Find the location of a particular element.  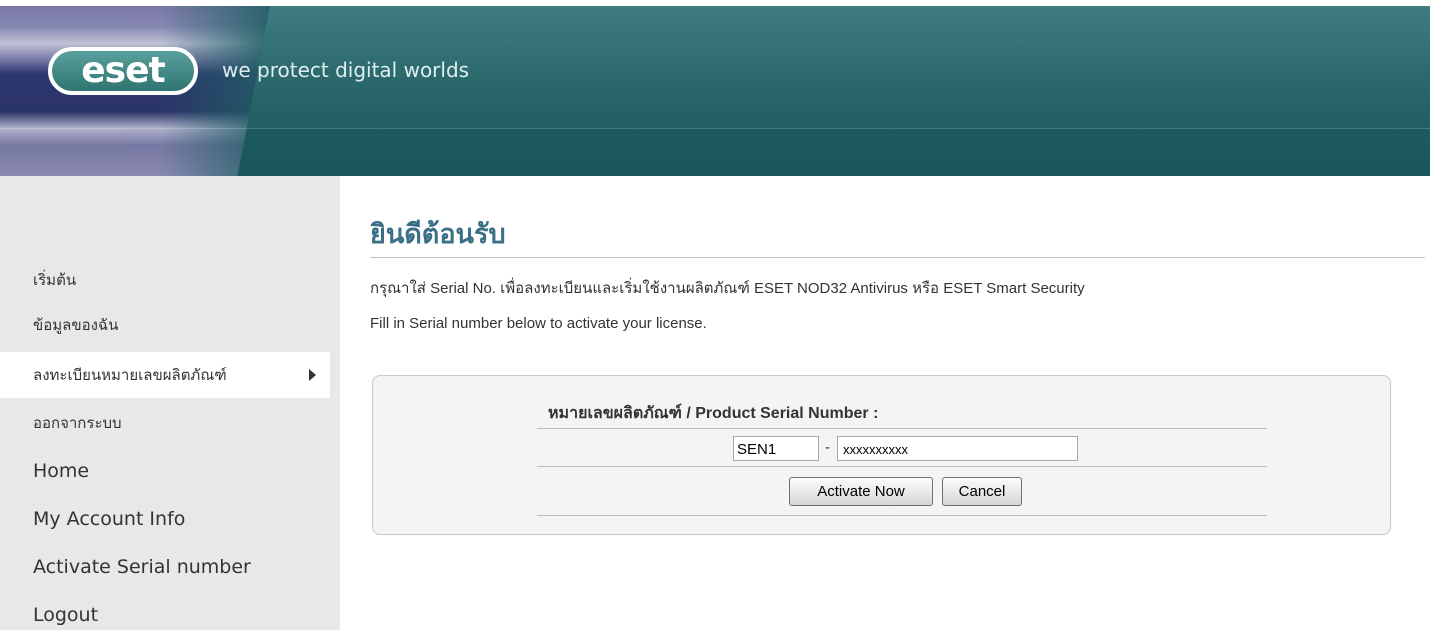

sidebar-item-label: My Account Info is located at coordinates (109, 519).